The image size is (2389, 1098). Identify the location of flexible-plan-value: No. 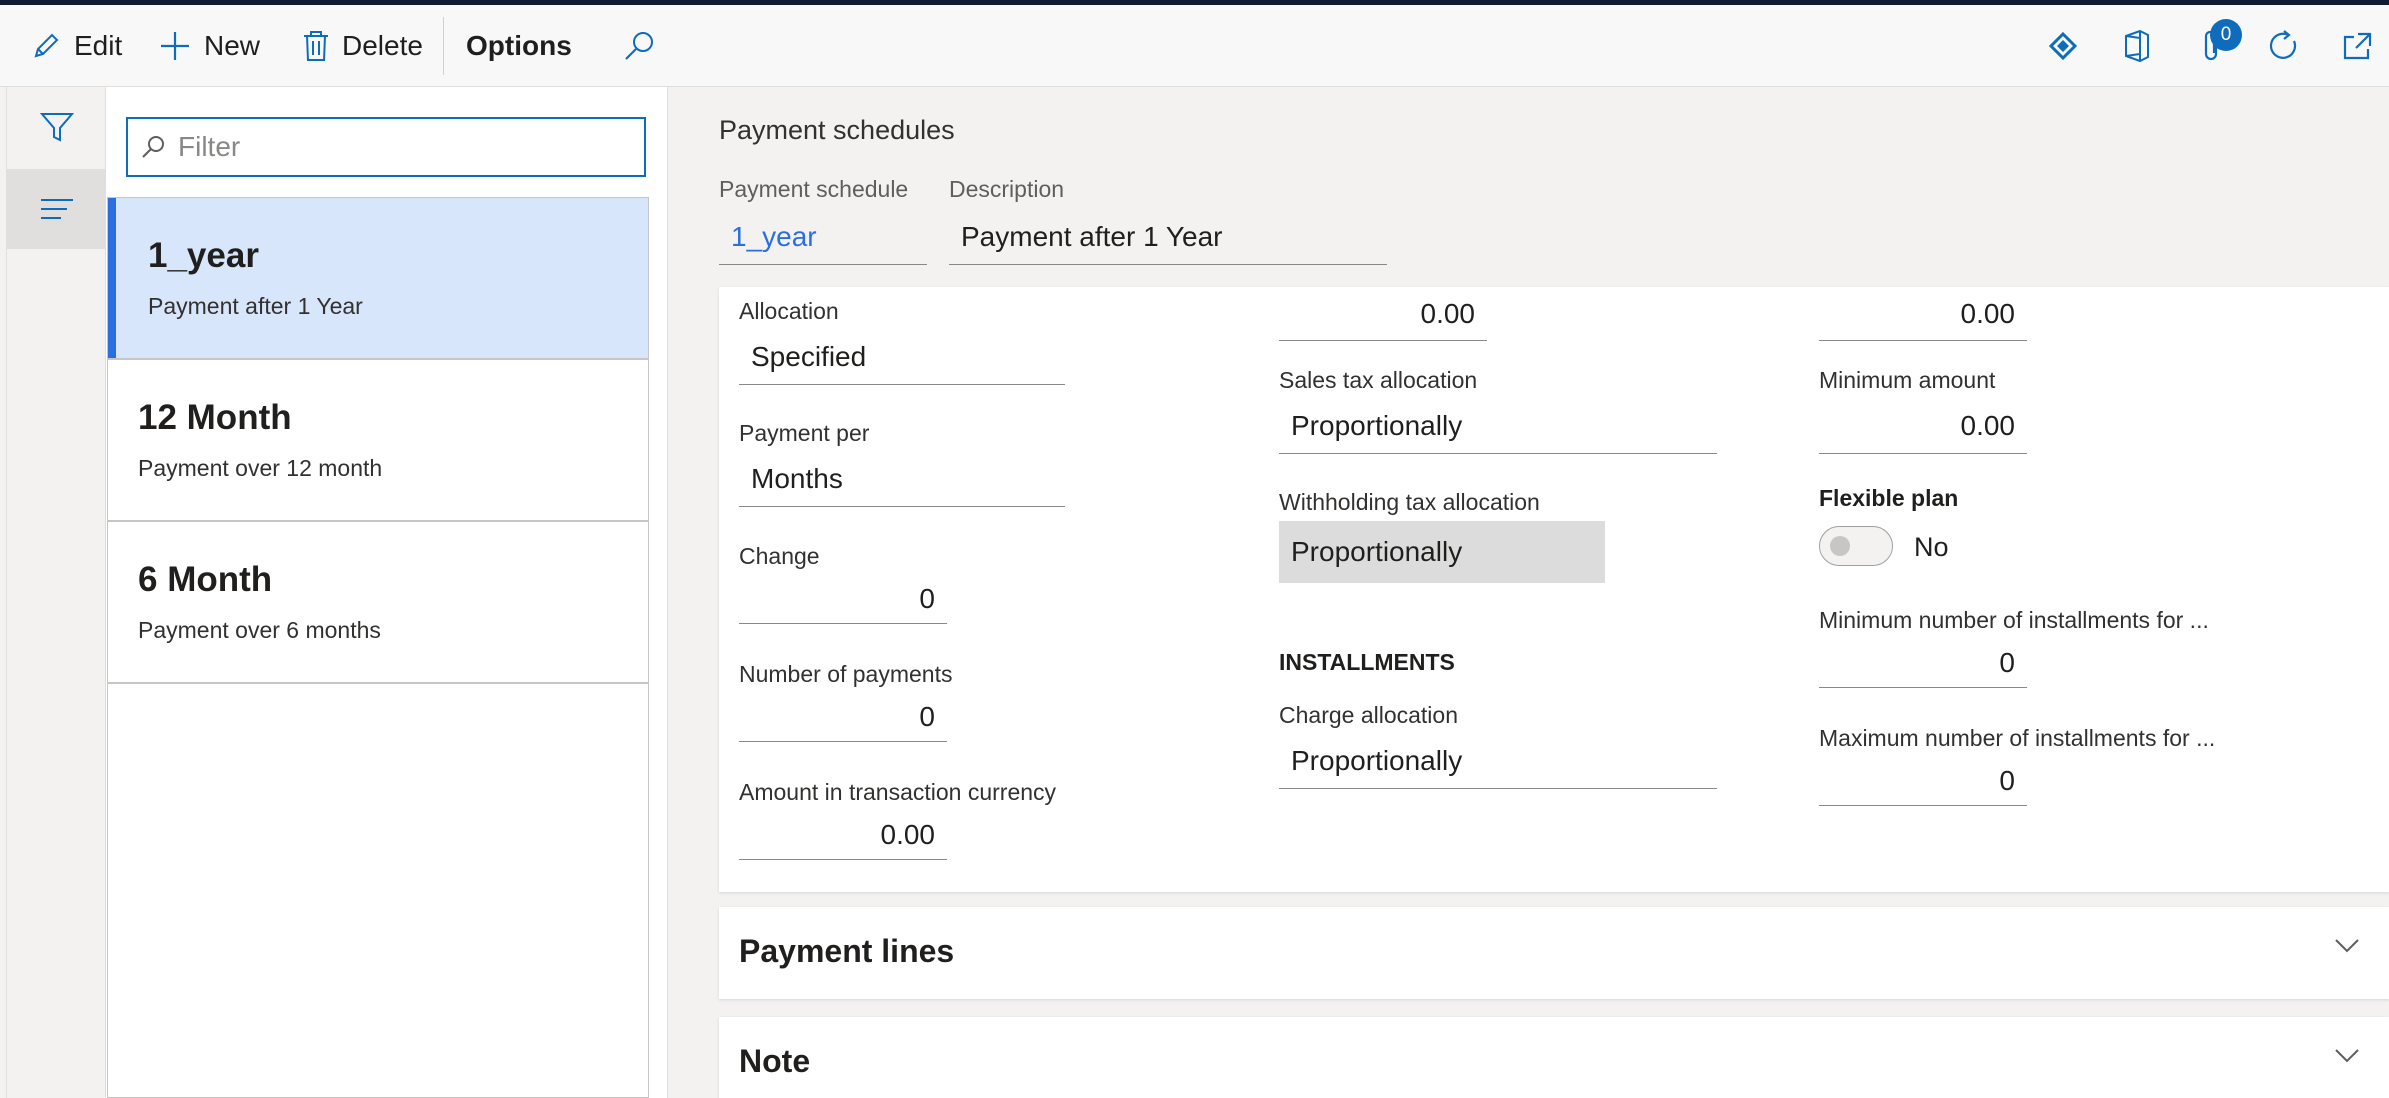
(1931, 547).